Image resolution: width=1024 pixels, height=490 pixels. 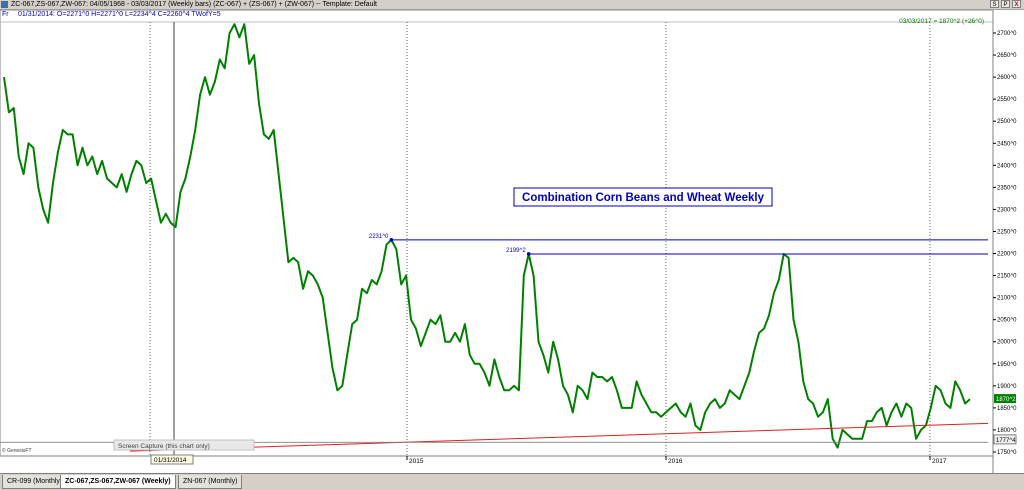 What do you see at coordinates (1007, 144) in the screenshot?
I see `y-tick-label: 2450^0` at bounding box center [1007, 144].